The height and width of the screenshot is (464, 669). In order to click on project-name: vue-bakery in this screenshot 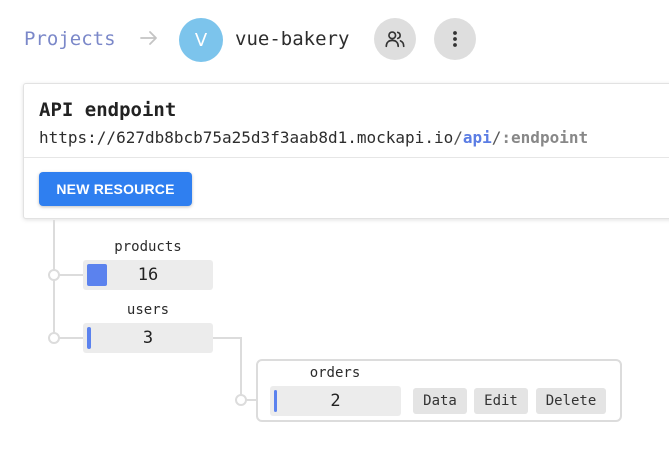, I will do `click(292, 39)`.